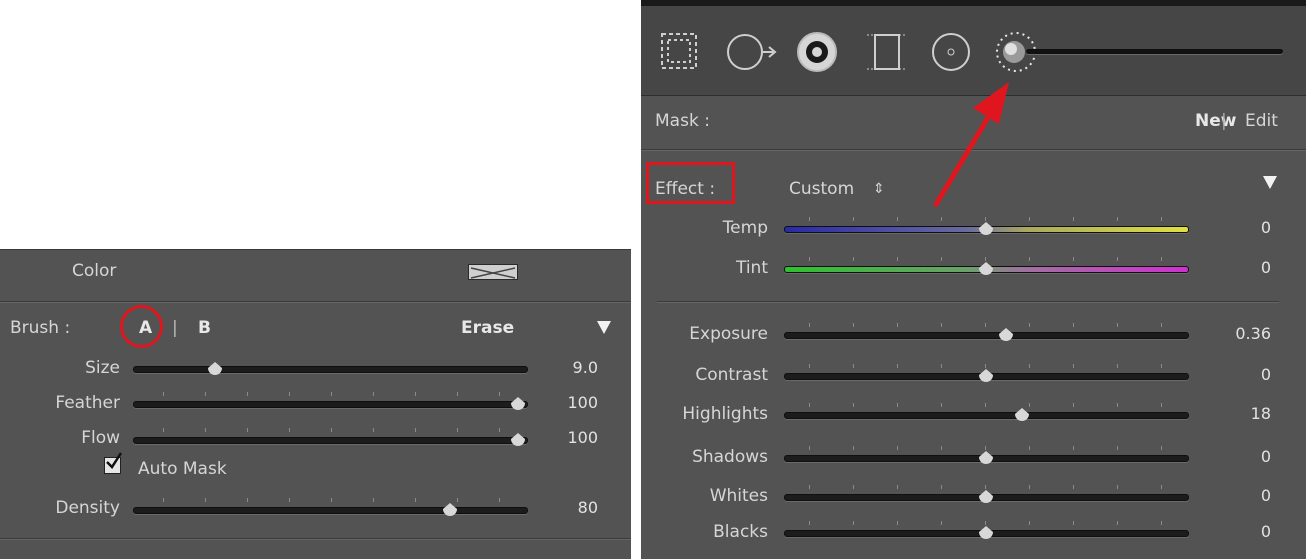 This screenshot has width=1306, height=559. I want to click on whites-label: Whites, so click(738, 496).